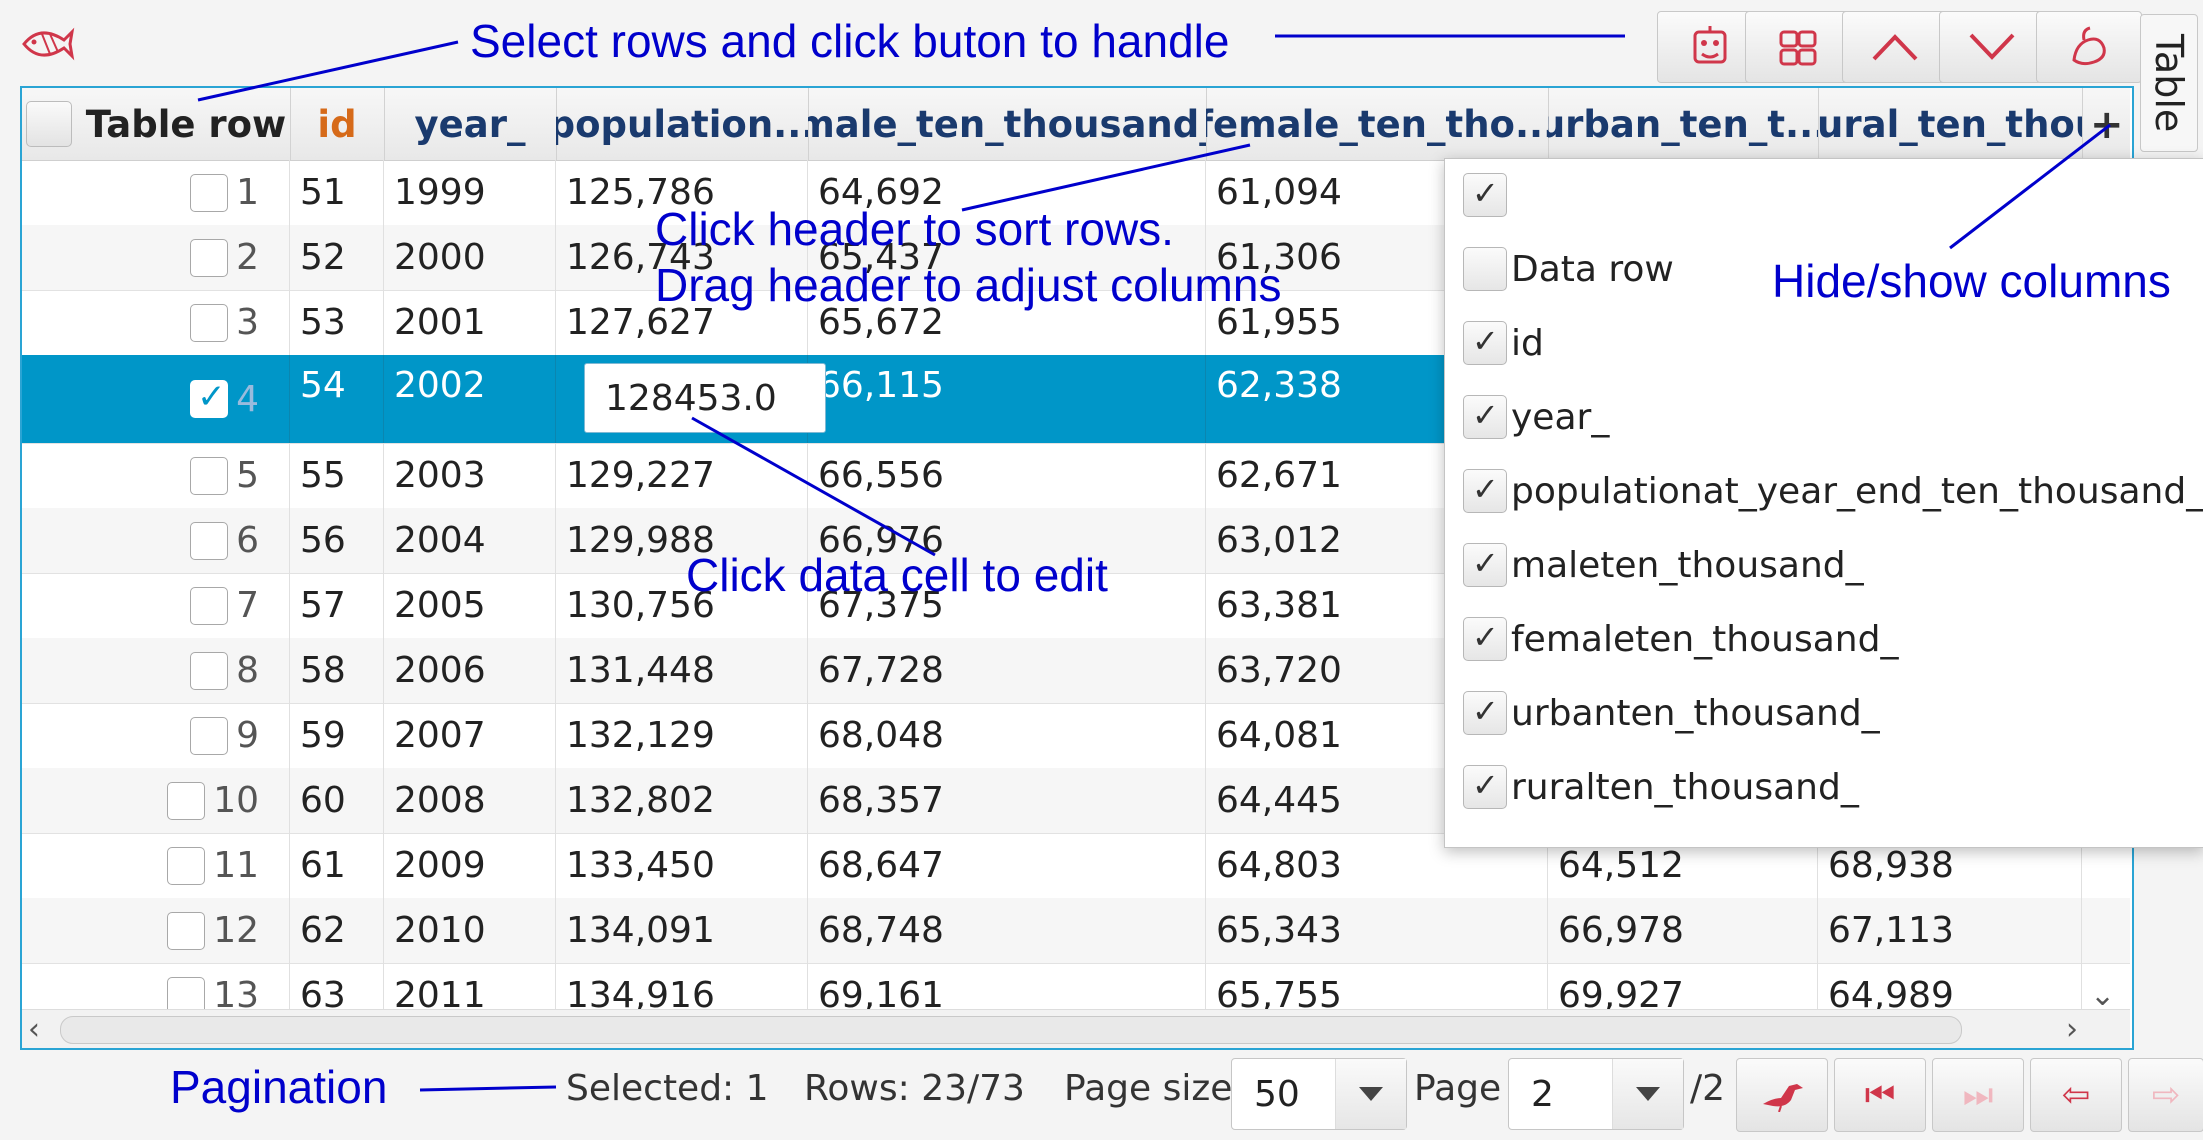 The image size is (2203, 1140). Describe the element at coordinates (2102, 995) in the screenshot. I see `scroll-down-arrow-icon: ⌄` at that location.